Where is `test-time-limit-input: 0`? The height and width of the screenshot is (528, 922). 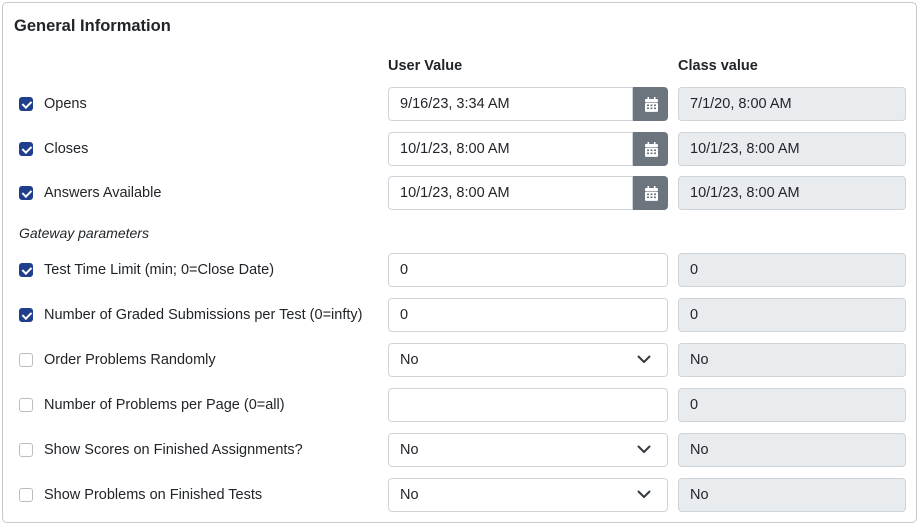
test-time-limit-input: 0 is located at coordinates (528, 270).